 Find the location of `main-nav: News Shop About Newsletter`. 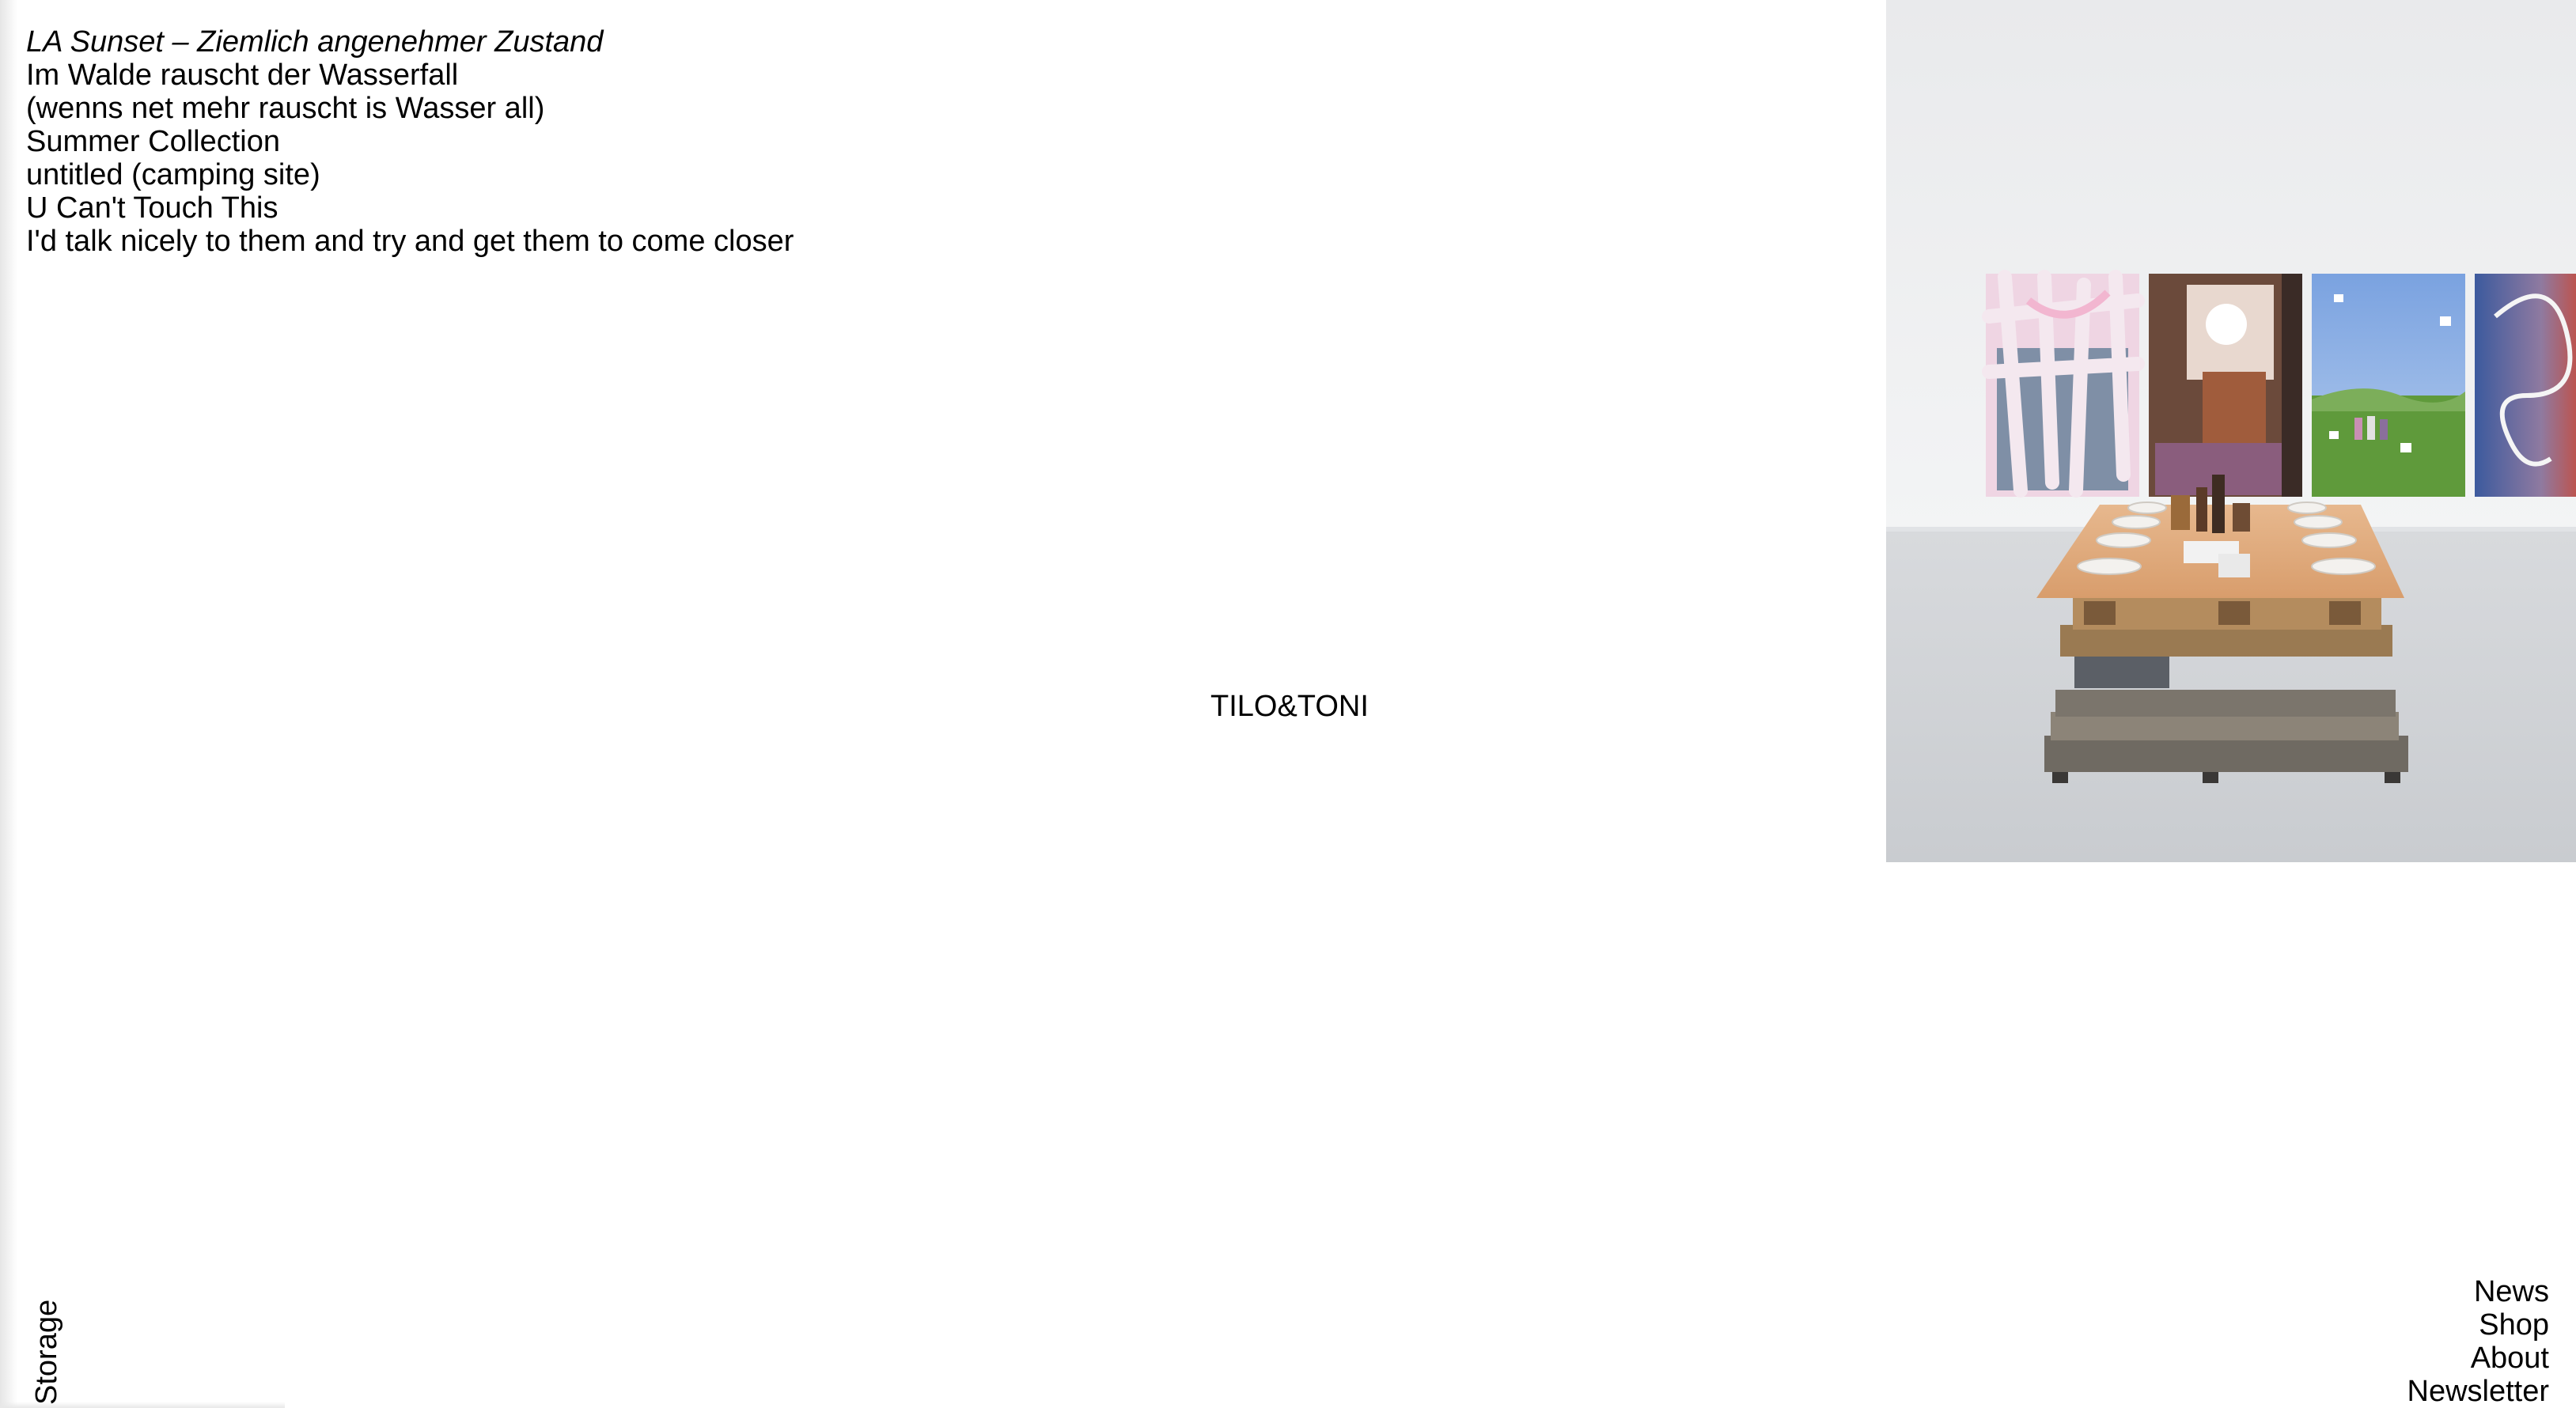

main-nav: News Shop About Newsletter is located at coordinates (2478, 1341).